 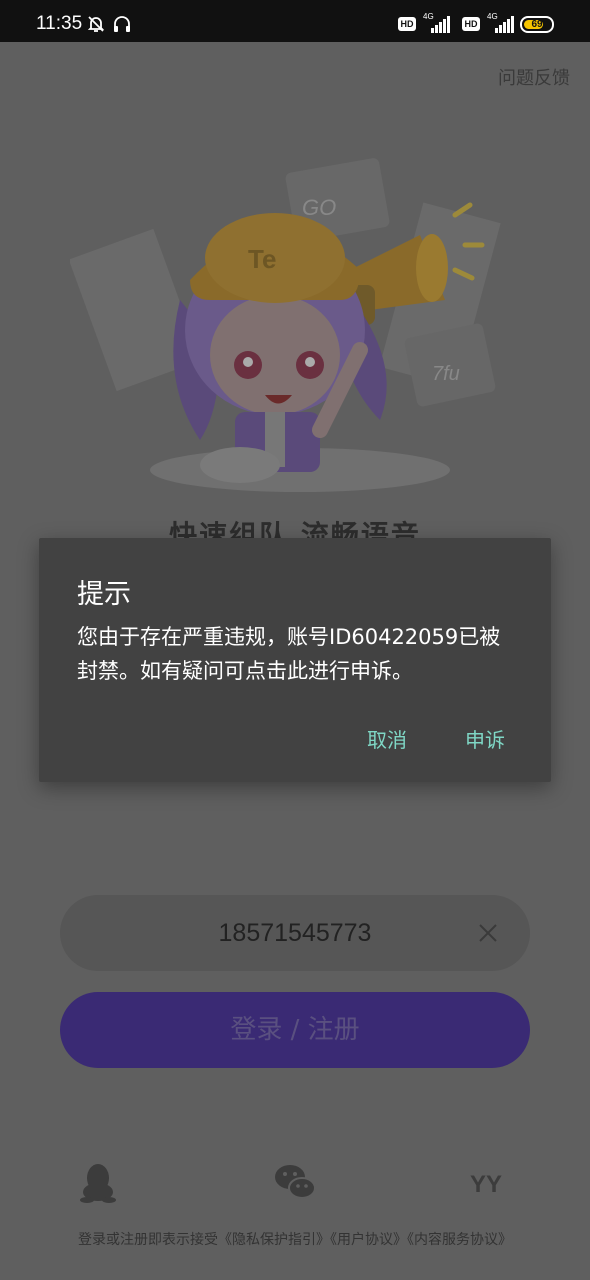 I want to click on terms-text: 登录或注册即表示接受《隐私保护指引》《用户协议》《内容服务协议》, so click(x=295, y=1239).